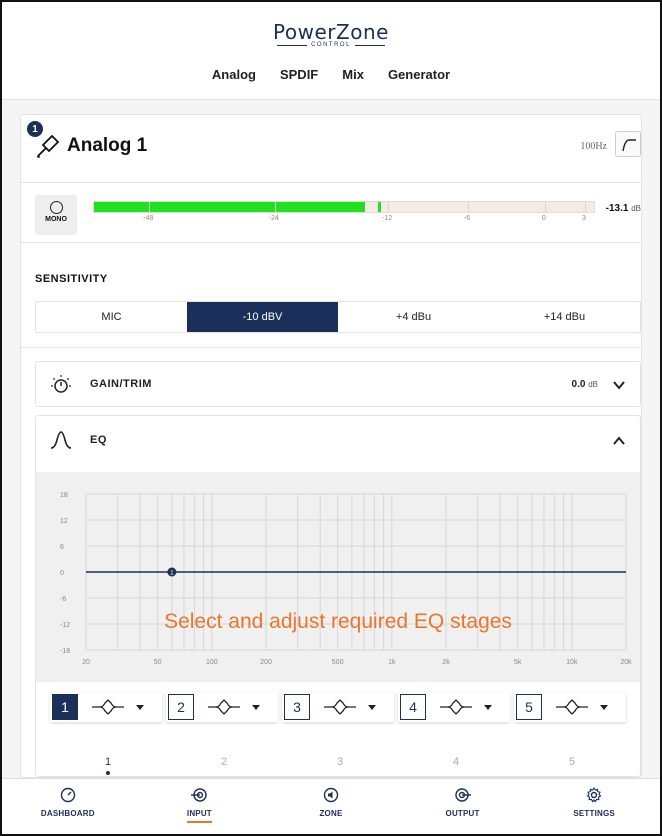  I want to click on sensitivity-mic: MIC, so click(111, 317).